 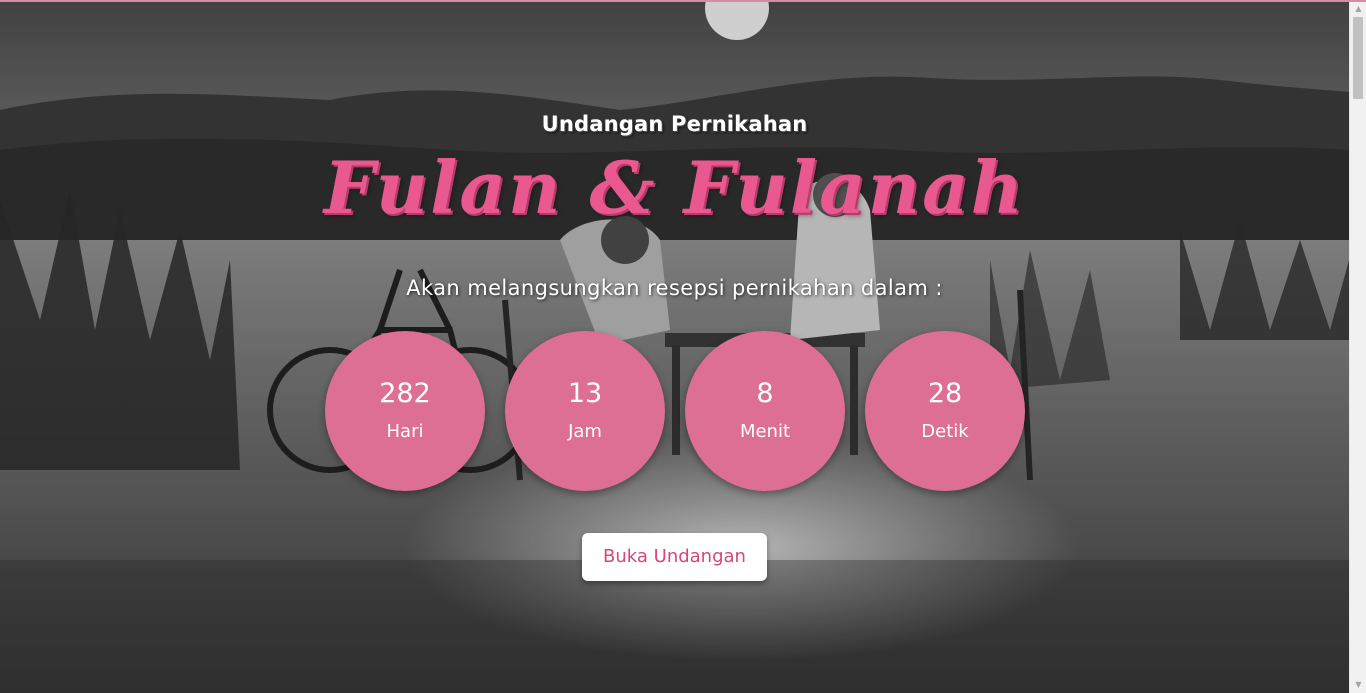 I want to click on countdown-minutes: 8 Menit, so click(x=765, y=411).